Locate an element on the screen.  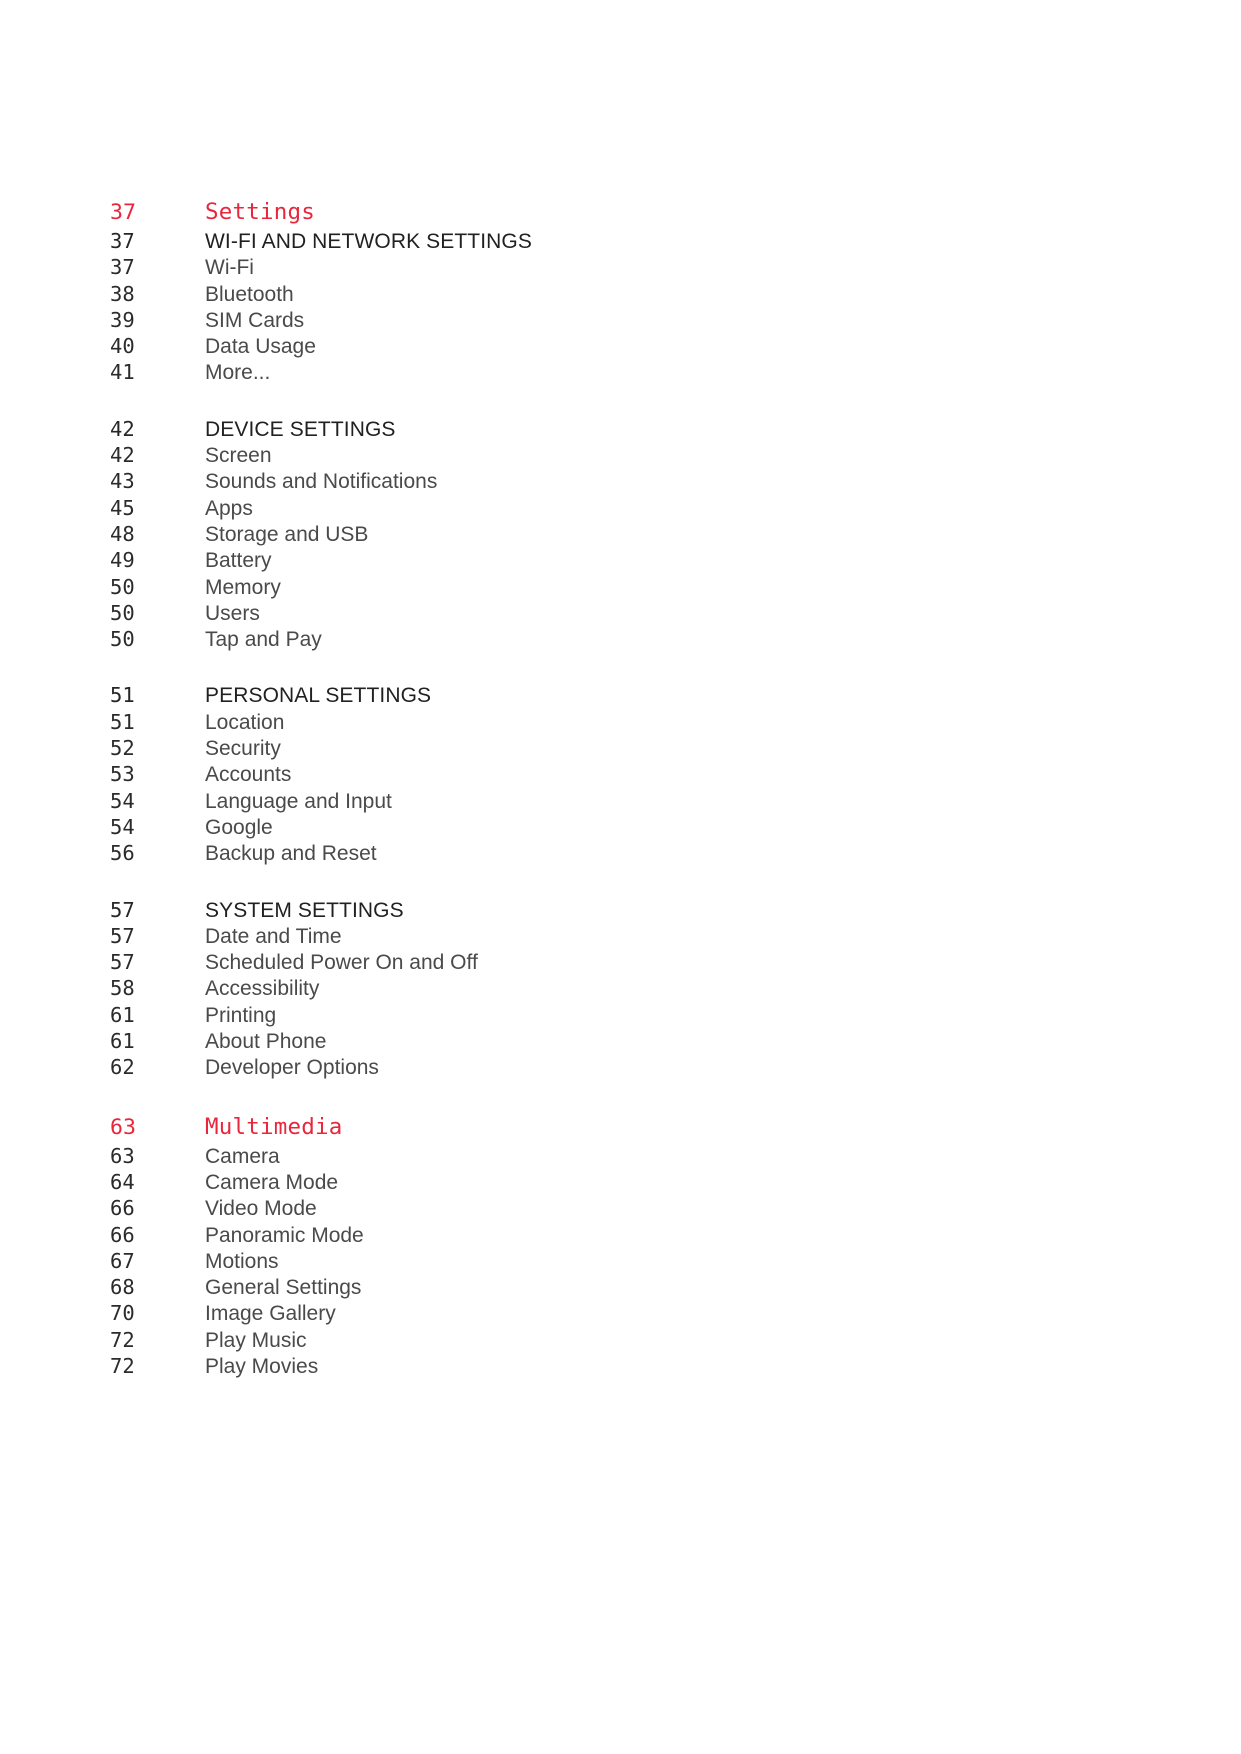
toc-entry-label: Scheduled Power On and Off is located at coordinates (341, 963).